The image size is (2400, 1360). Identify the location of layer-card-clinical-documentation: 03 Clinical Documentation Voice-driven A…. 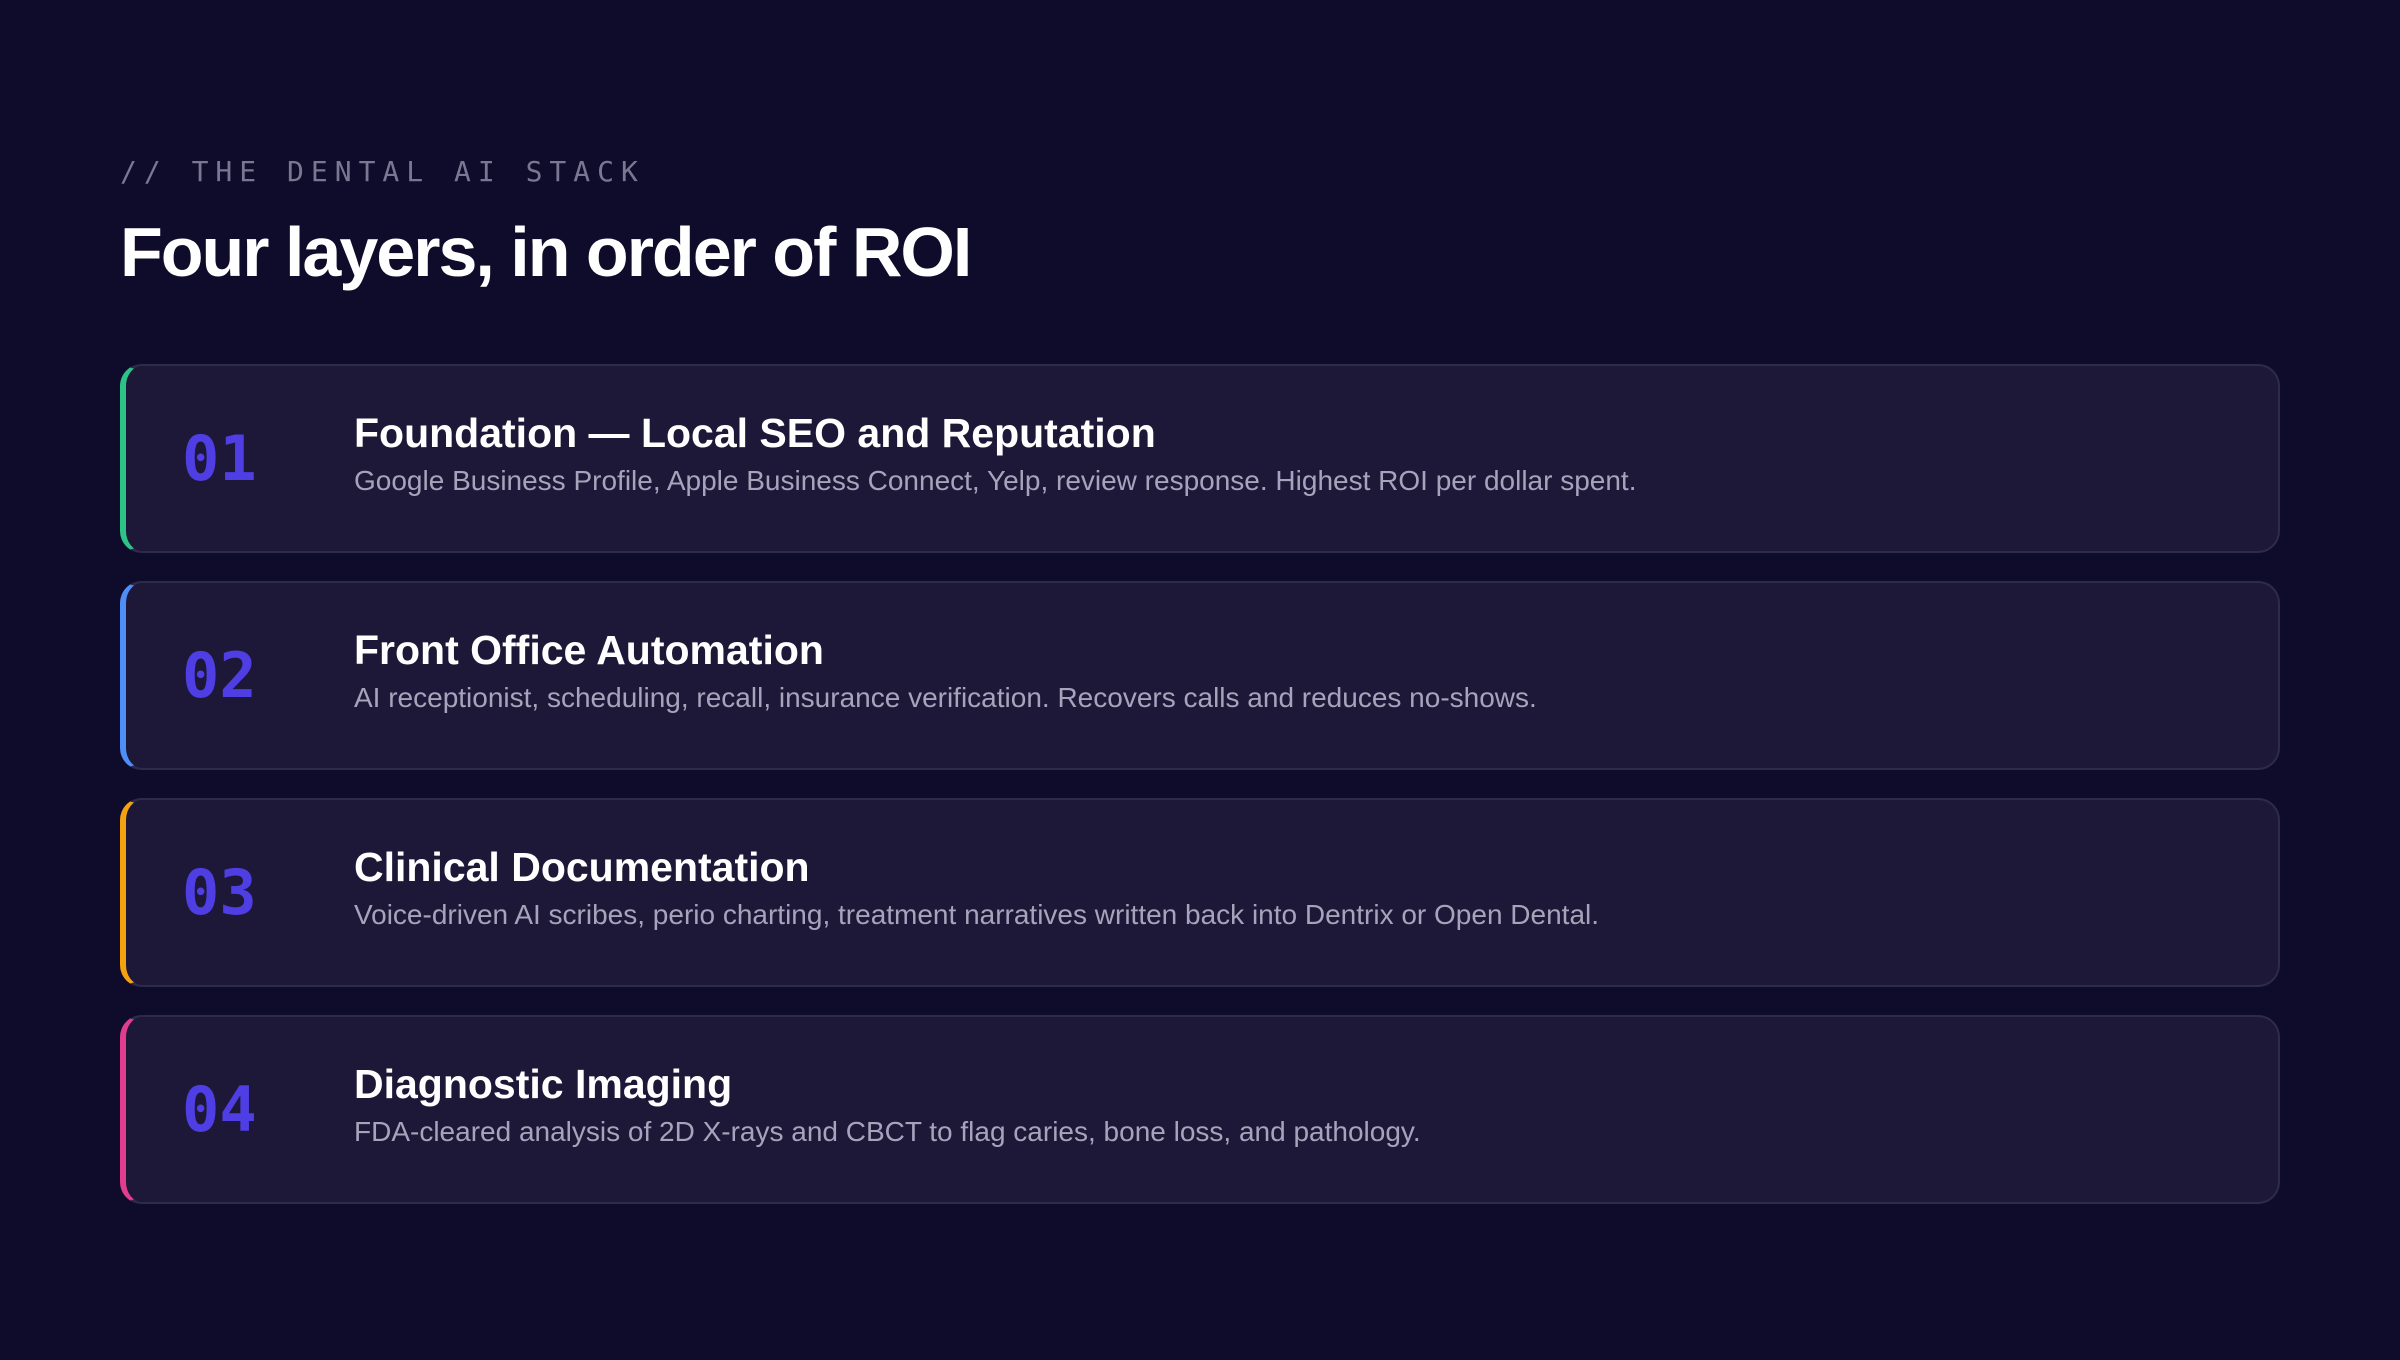
(1200, 892).